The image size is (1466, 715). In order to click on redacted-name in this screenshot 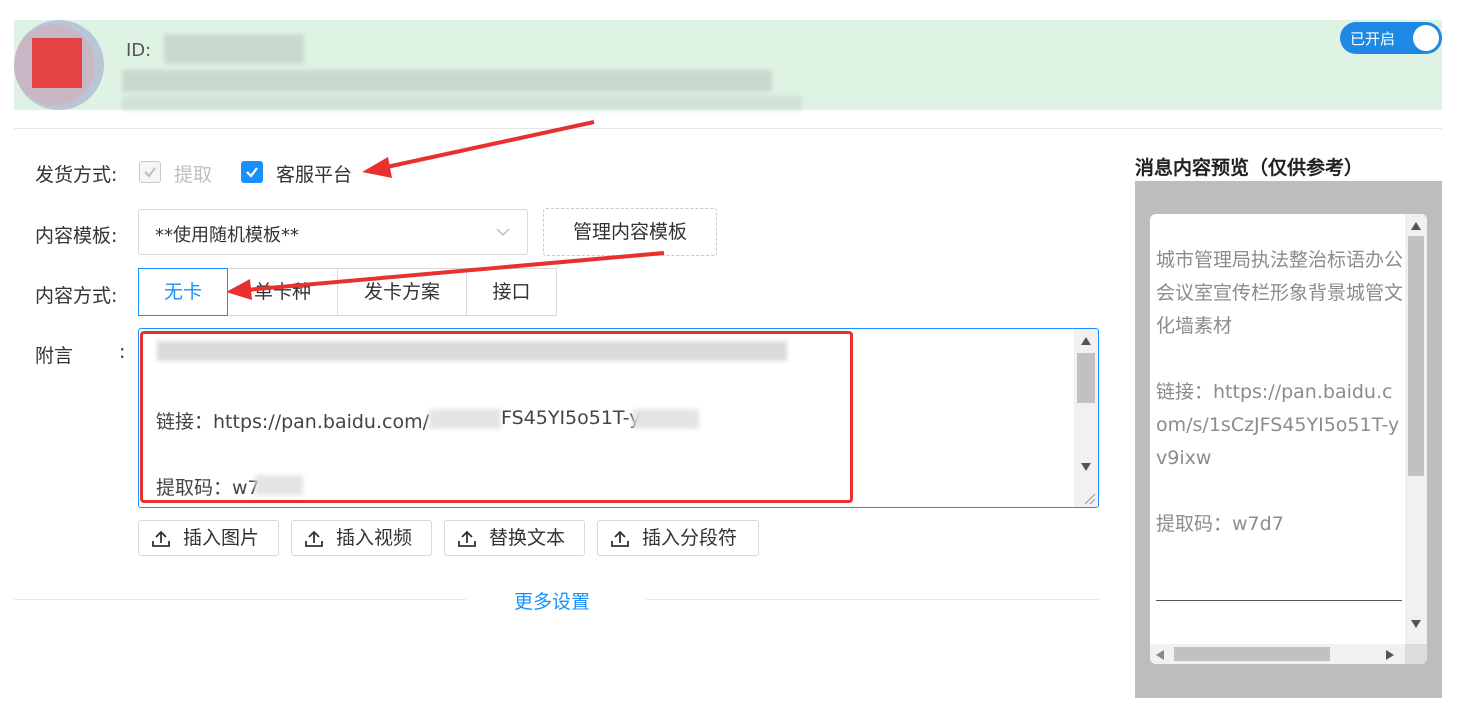, I will do `click(447, 81)`.